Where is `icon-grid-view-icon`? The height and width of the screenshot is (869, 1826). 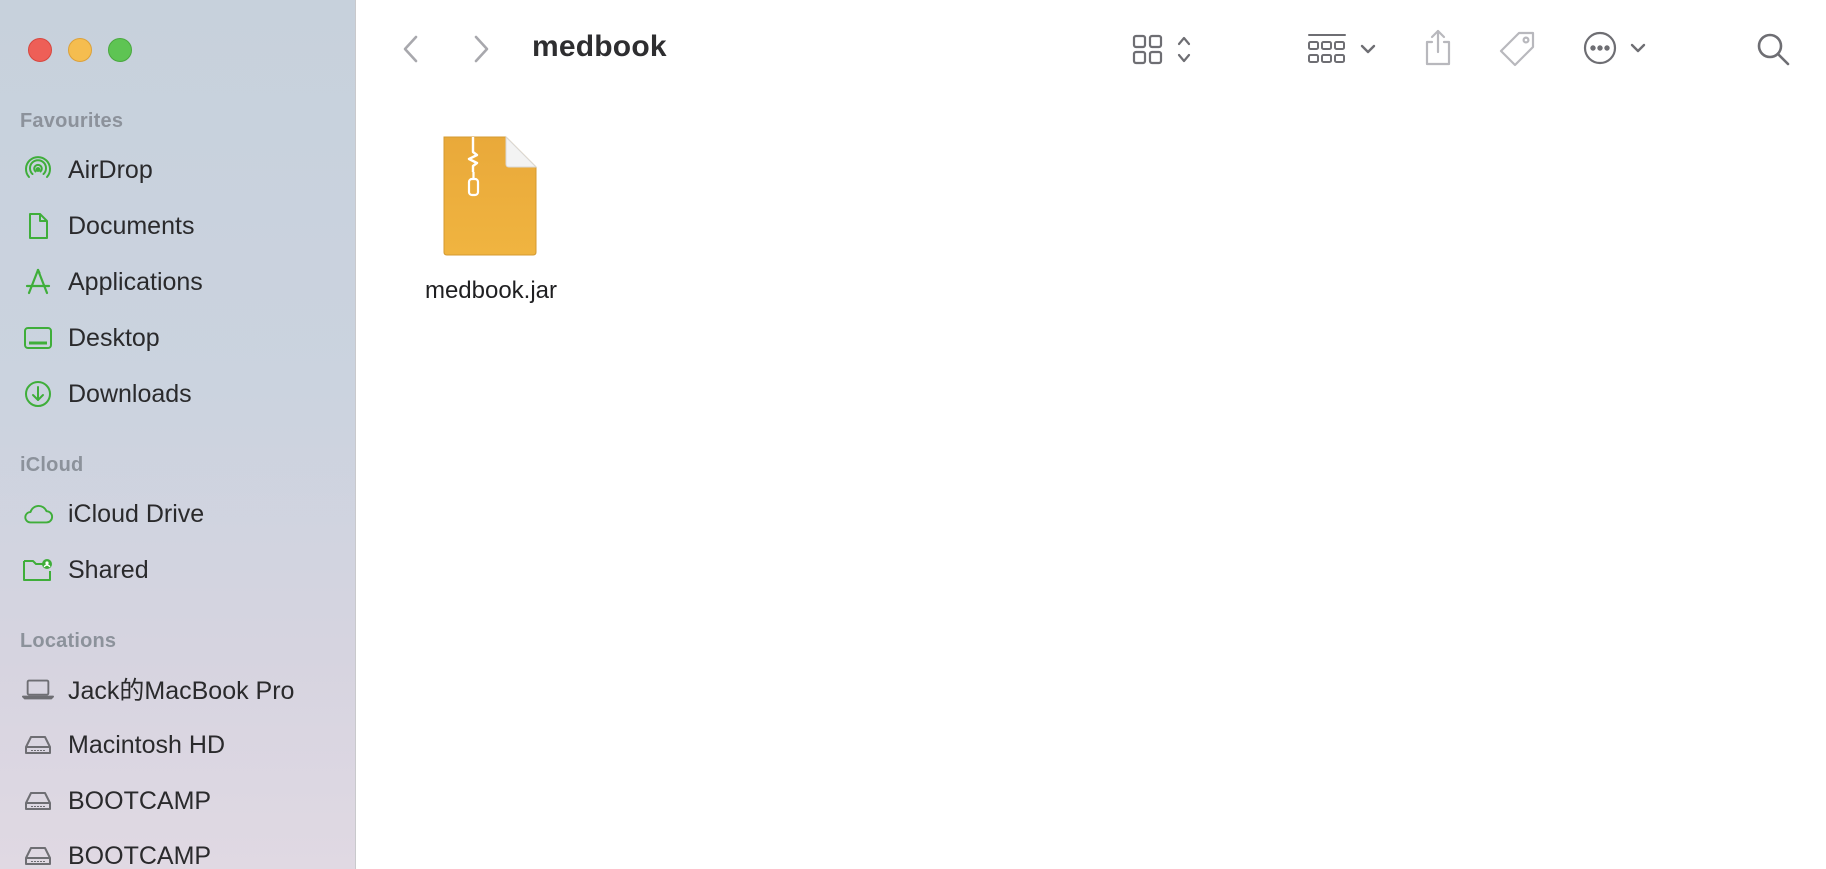
icon-grid-view-icon is located at coordinates (1170, 51).